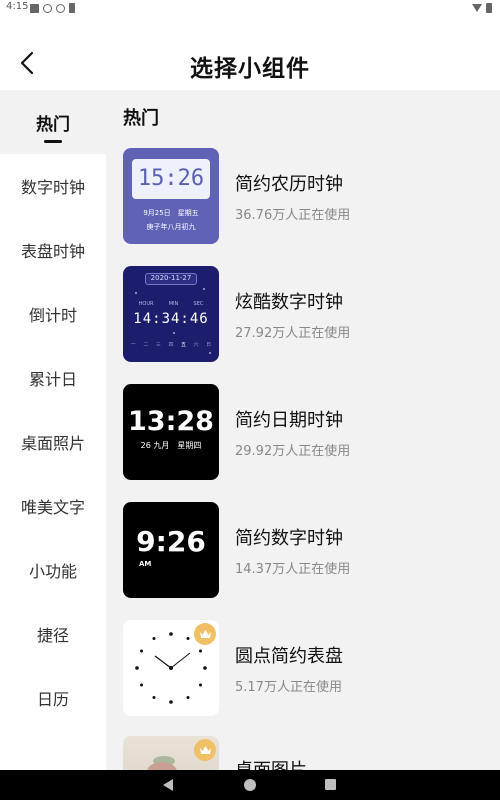 This screenshot has width=500, height=800. I want to click on widget-usage: 36.76万人正在使用, so click(293, 215).